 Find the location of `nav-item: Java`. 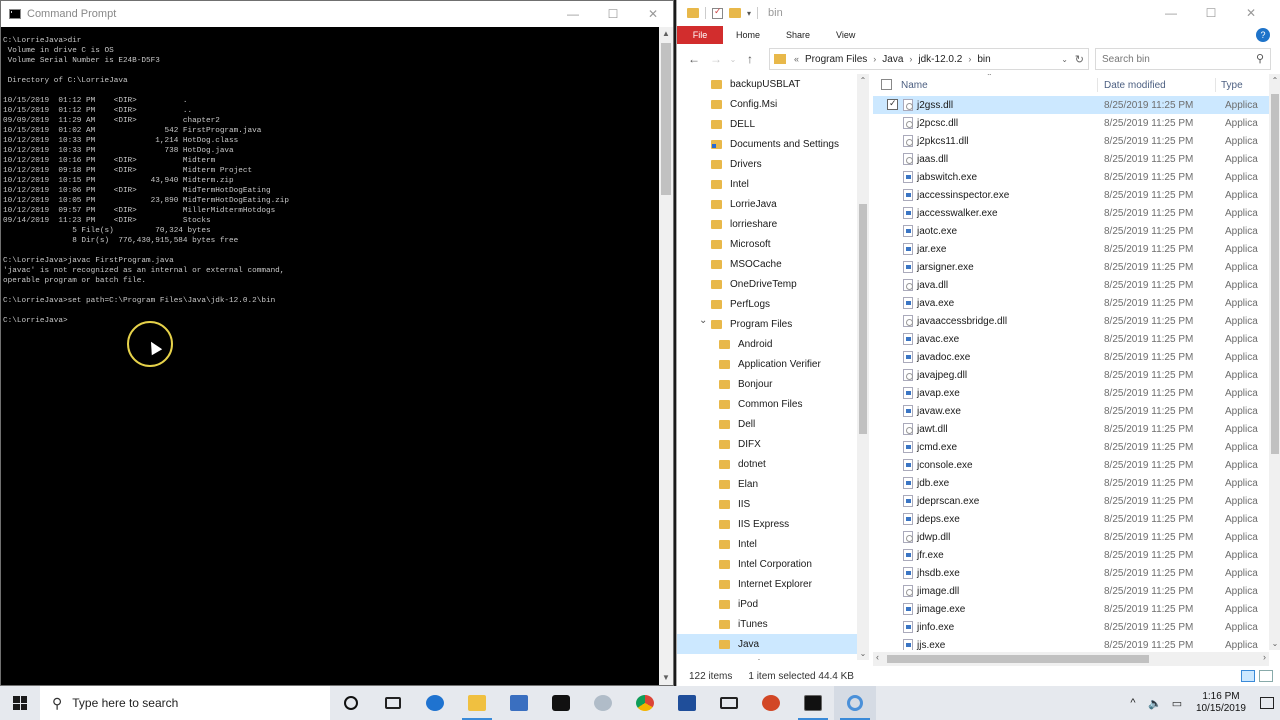

nav-item: Java is located at coordinates (773, 644).